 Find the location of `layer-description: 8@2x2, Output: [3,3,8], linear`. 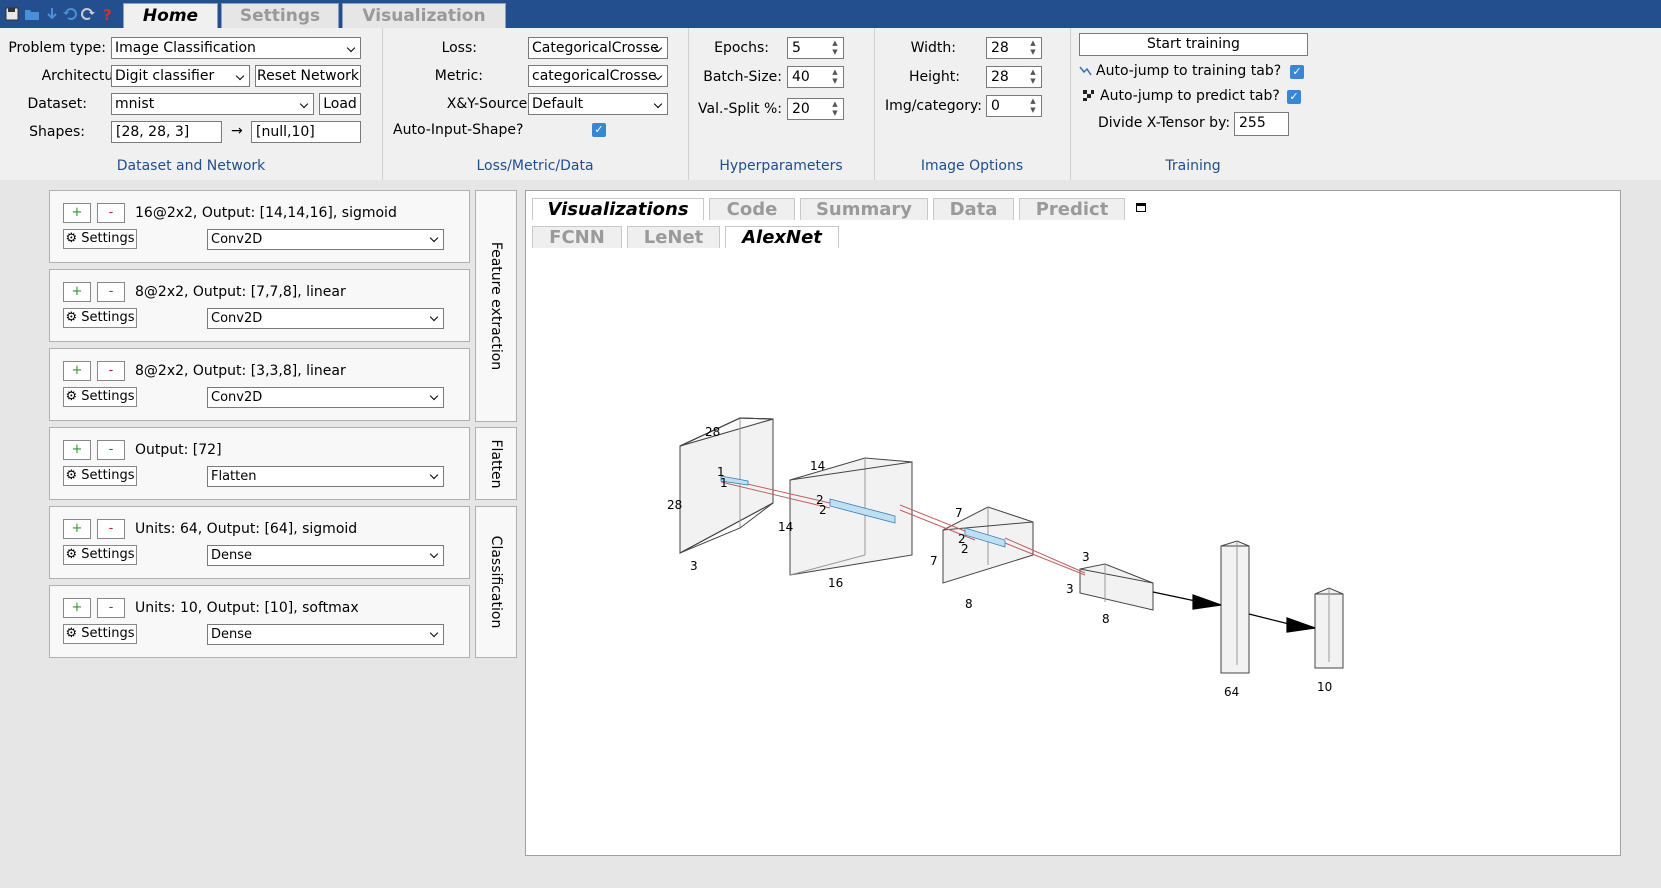

layer-description: 8@2x2, Output: [3,3,8], linear is located at coordinates (240, 371).